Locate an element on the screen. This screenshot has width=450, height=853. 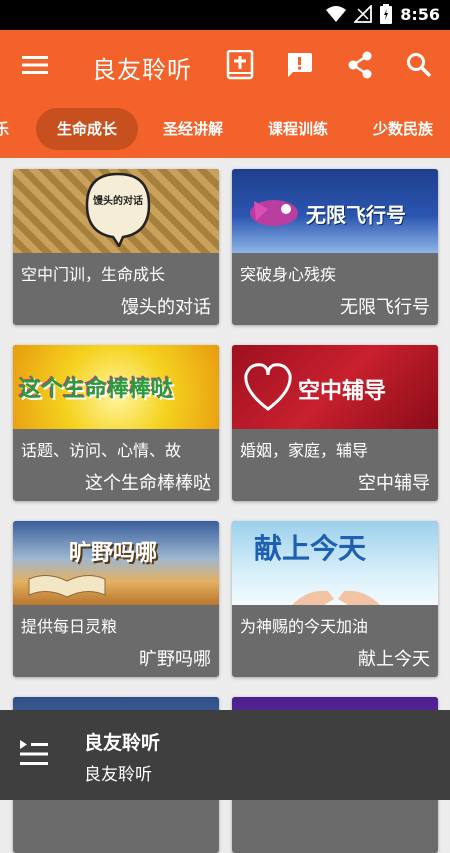
search-button is located at coordinates (419, 65).